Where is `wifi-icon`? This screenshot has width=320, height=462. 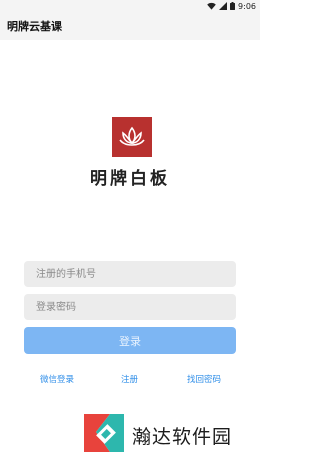 wifi-icon is located at coordinates (211, 6).